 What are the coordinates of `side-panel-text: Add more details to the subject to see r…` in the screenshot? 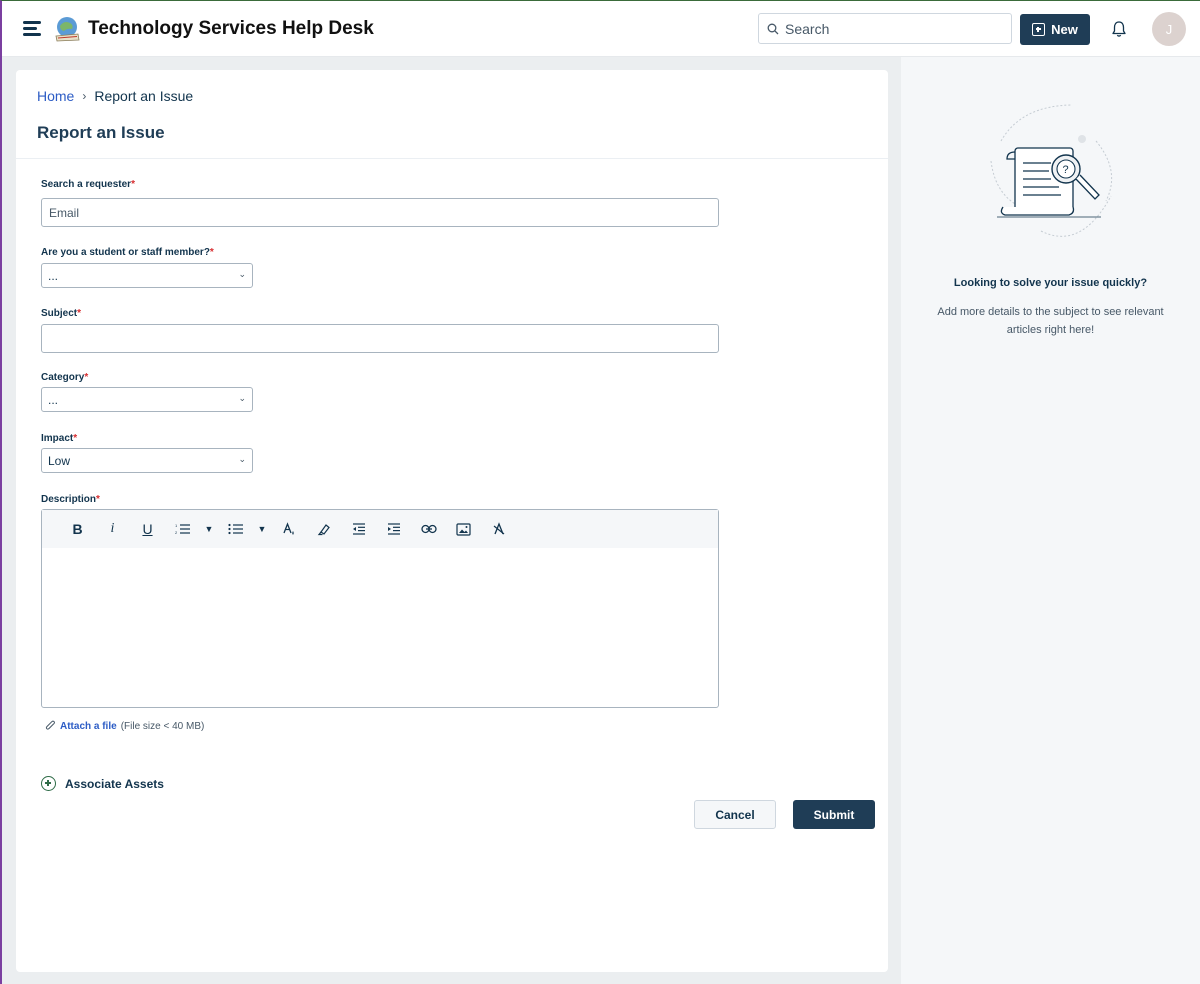 It's located at (1050, 321).